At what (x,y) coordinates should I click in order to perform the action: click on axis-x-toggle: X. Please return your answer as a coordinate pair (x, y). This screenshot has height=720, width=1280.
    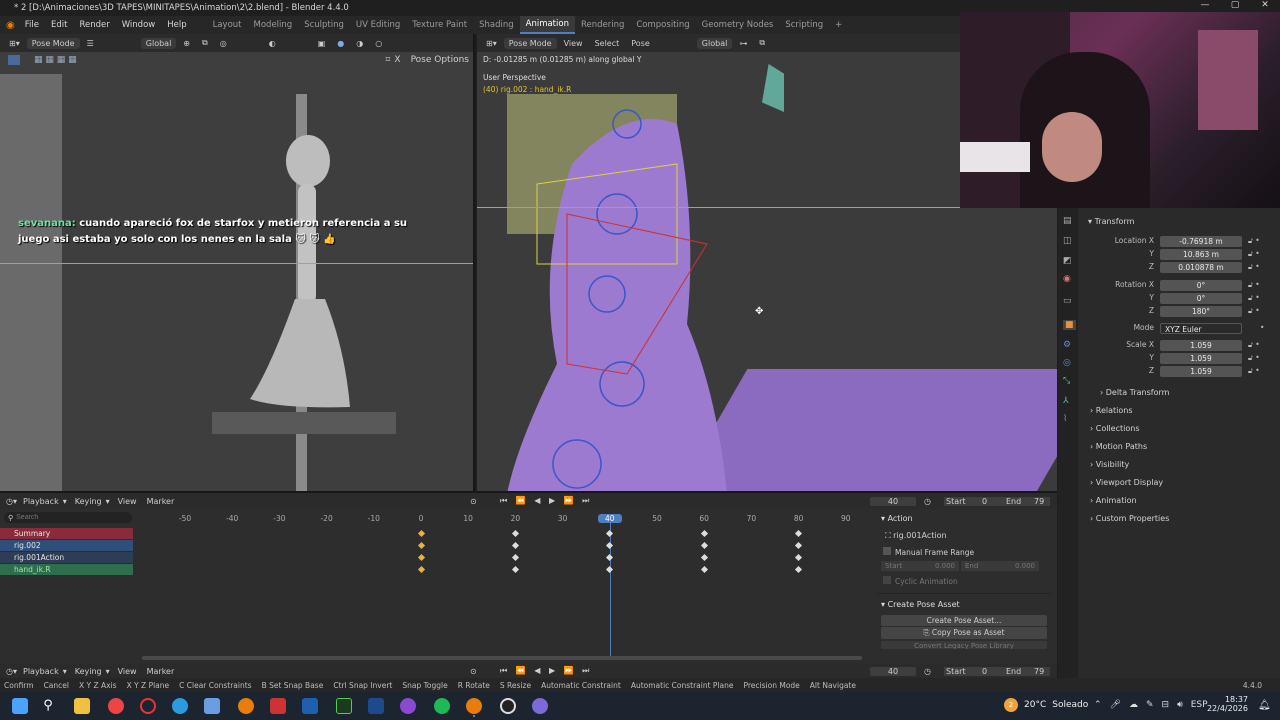
    Looking at the image, I should click on (397, 60).